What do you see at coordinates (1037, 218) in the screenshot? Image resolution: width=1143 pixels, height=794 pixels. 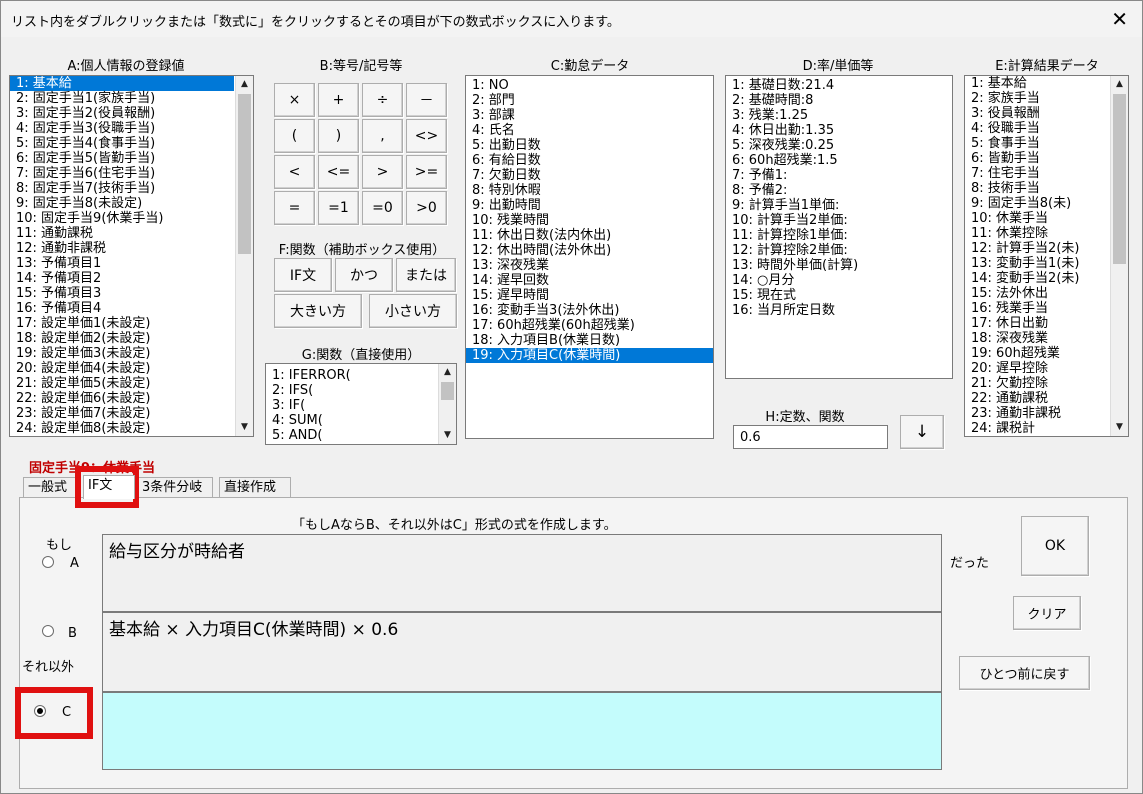 I see `list-e-item: 10: 休業手当` at bounding box center [1037, 218].